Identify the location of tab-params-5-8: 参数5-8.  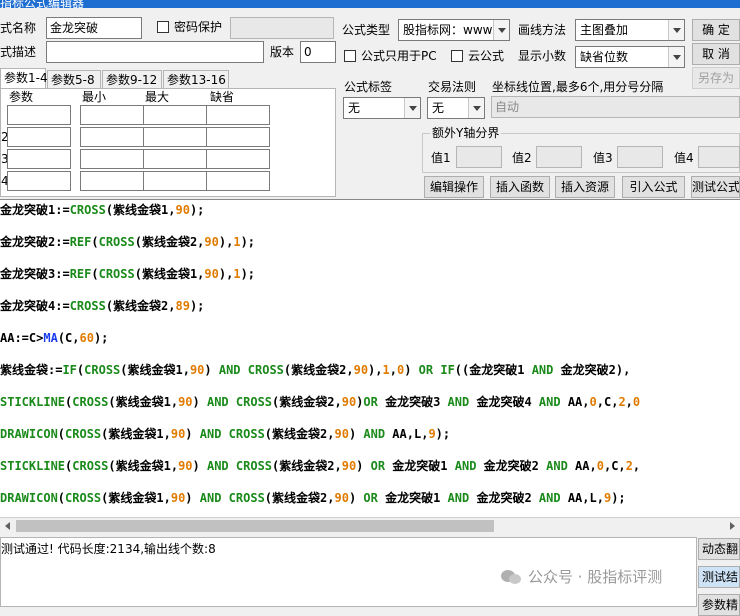
(74, 79).